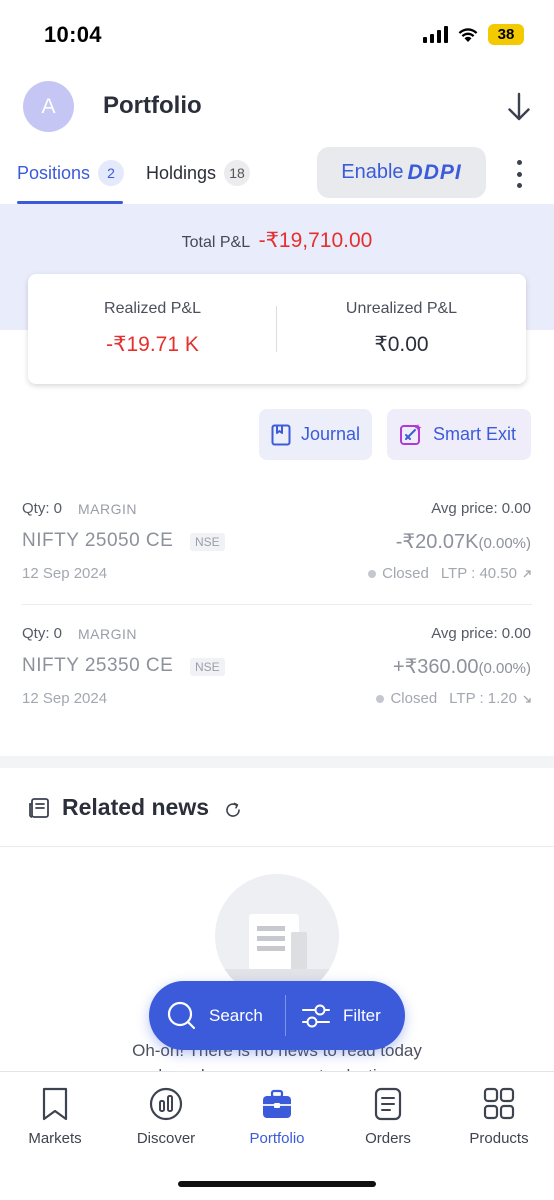 The image size is (554, 1200). I want to click on signal-icon, so click(435, 34).